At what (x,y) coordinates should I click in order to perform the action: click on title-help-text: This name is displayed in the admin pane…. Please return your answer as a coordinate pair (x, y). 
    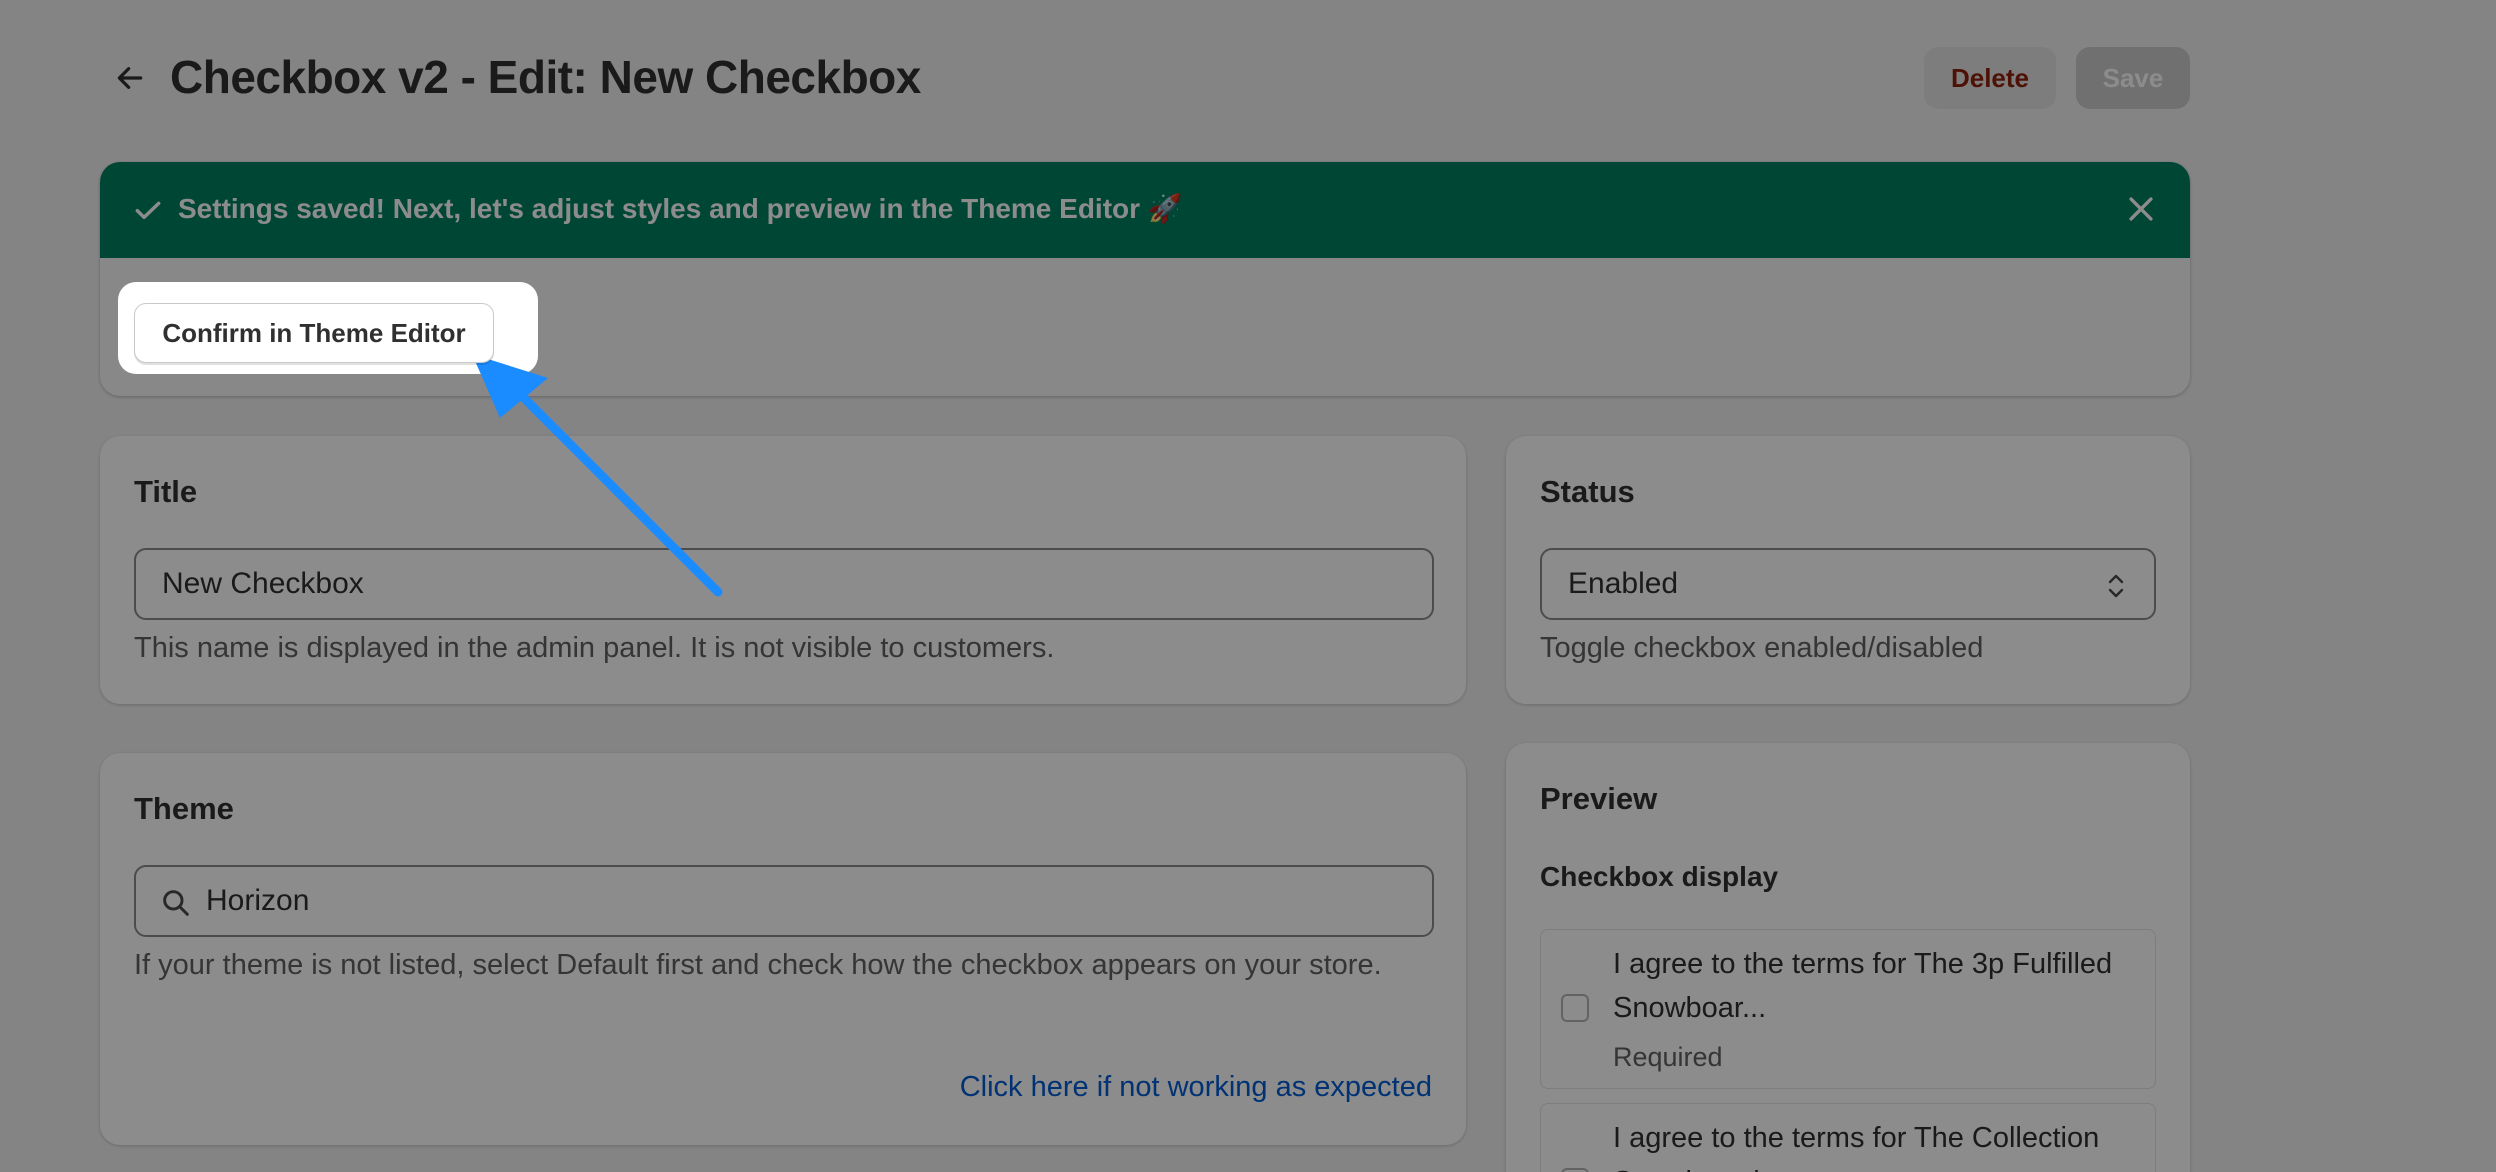
    Looking at the image, I should click on (594, 648).